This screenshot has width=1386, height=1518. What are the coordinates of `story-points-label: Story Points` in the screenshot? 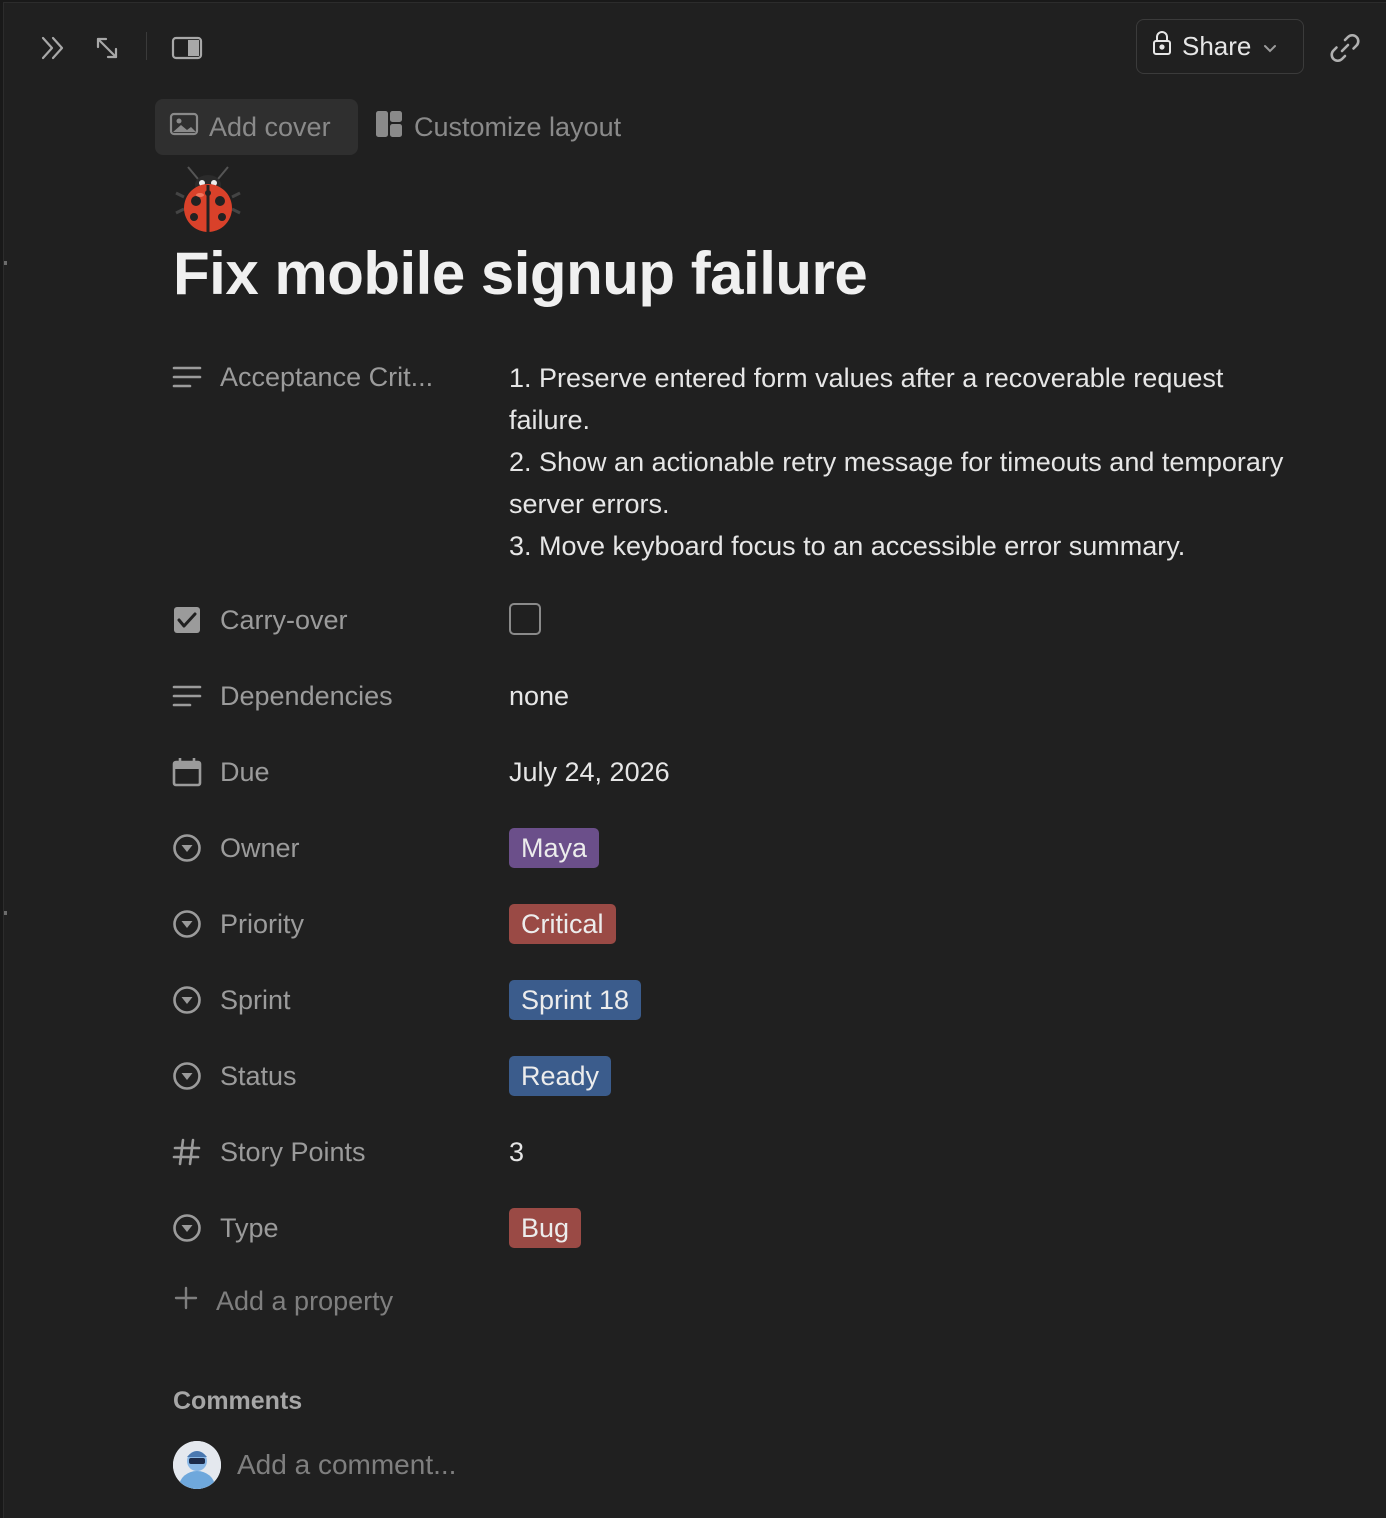 It's located at (293, 1151).